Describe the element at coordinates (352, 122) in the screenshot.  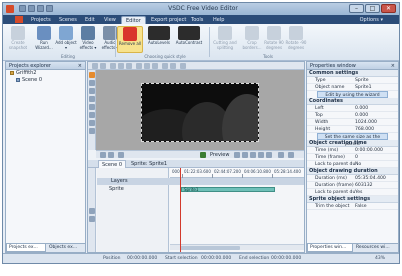
I see `property-row: Width 1024.000` at that location.